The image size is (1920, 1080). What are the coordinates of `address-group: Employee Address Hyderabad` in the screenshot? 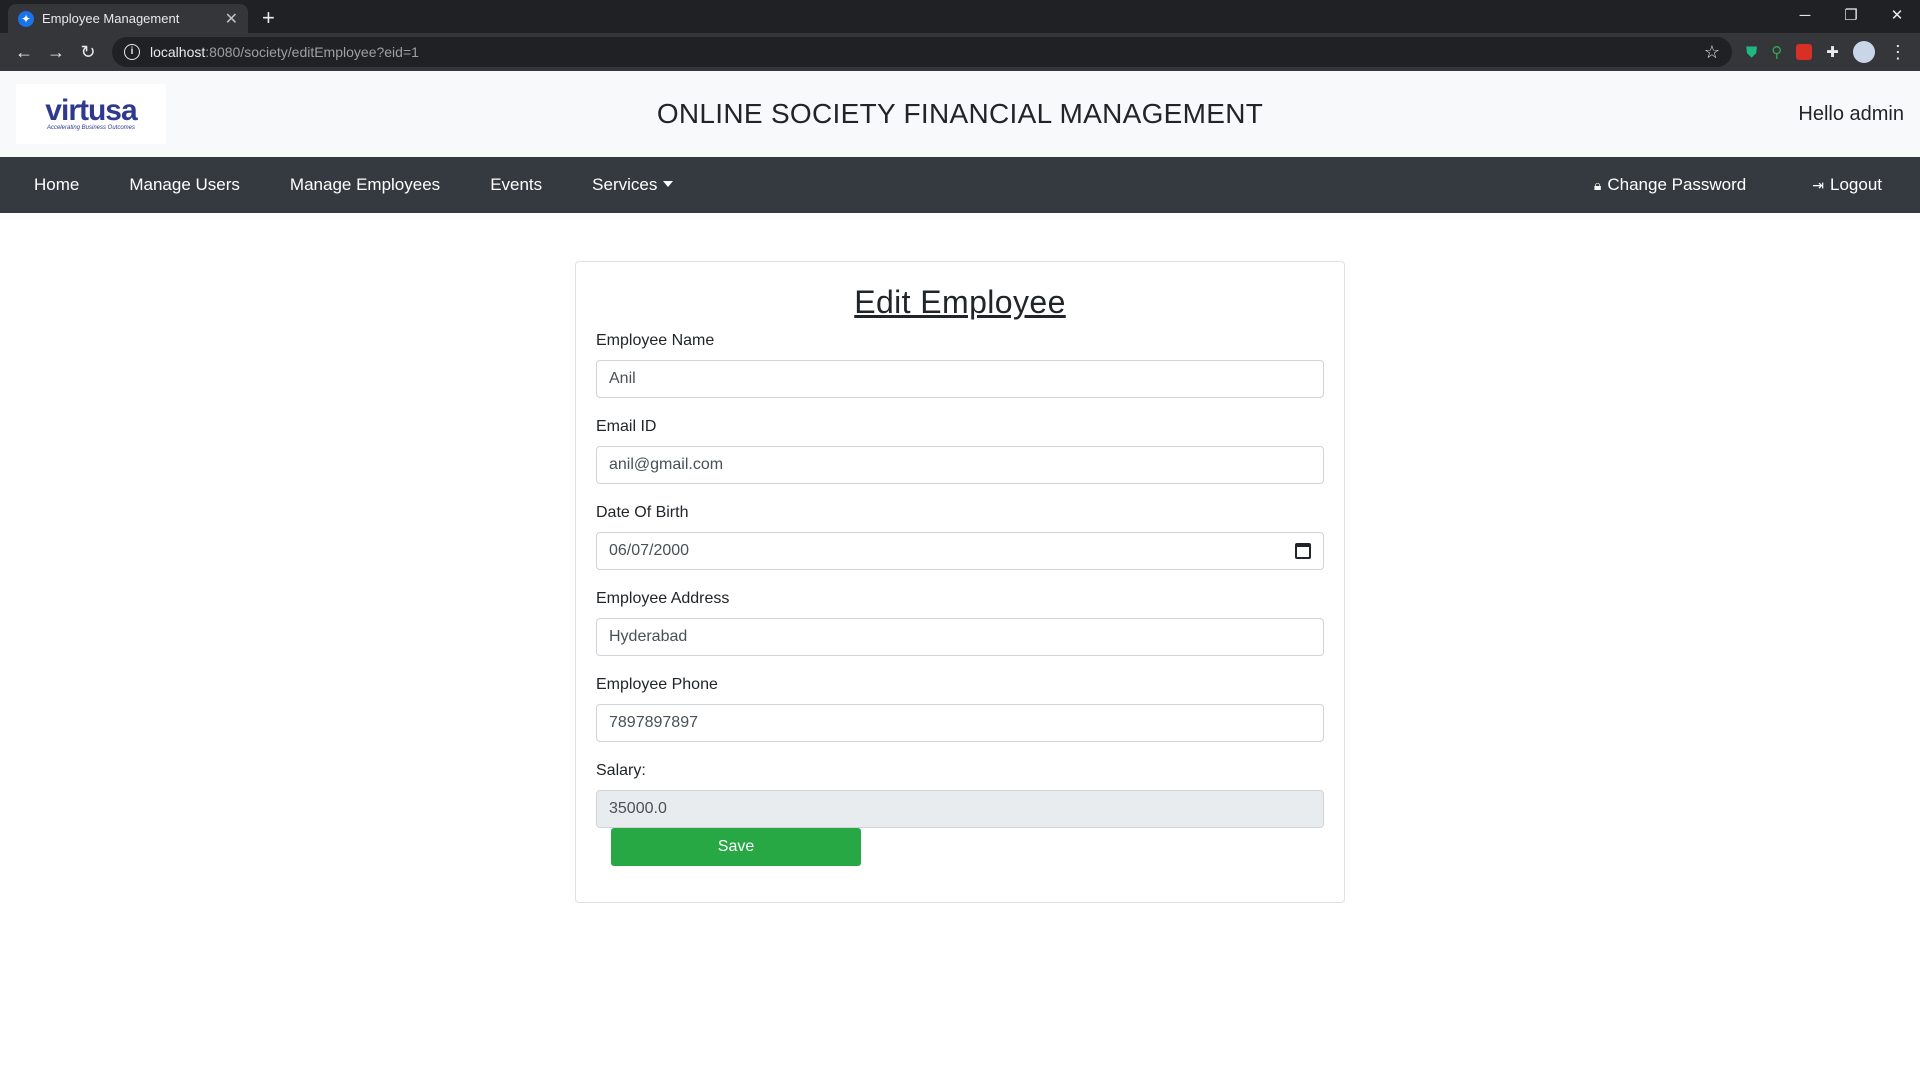 It's located at (960, 623).